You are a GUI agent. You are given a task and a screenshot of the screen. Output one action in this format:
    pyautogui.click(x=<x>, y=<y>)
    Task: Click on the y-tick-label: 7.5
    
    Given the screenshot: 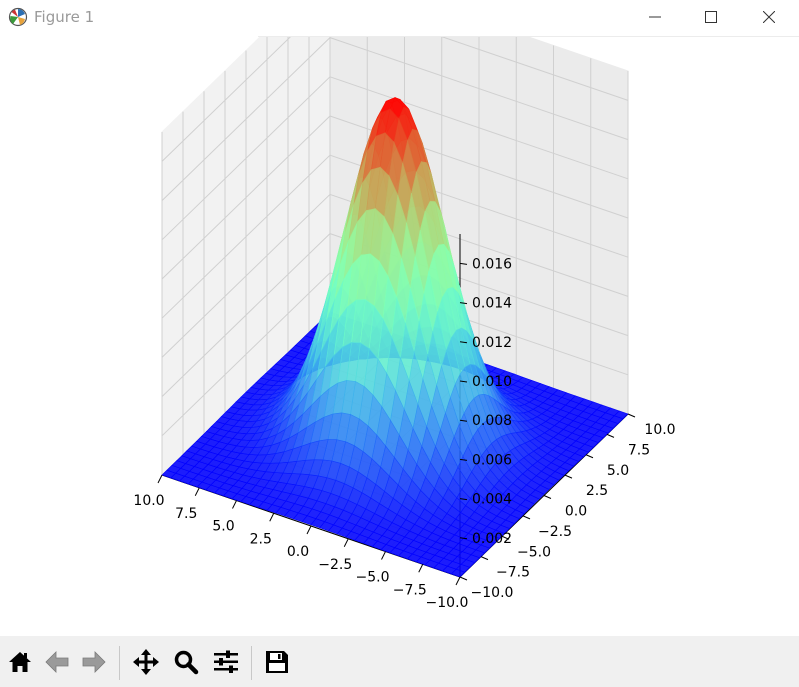 What is the action you would take?
    pyautogui.click(x=639, y=450)
    